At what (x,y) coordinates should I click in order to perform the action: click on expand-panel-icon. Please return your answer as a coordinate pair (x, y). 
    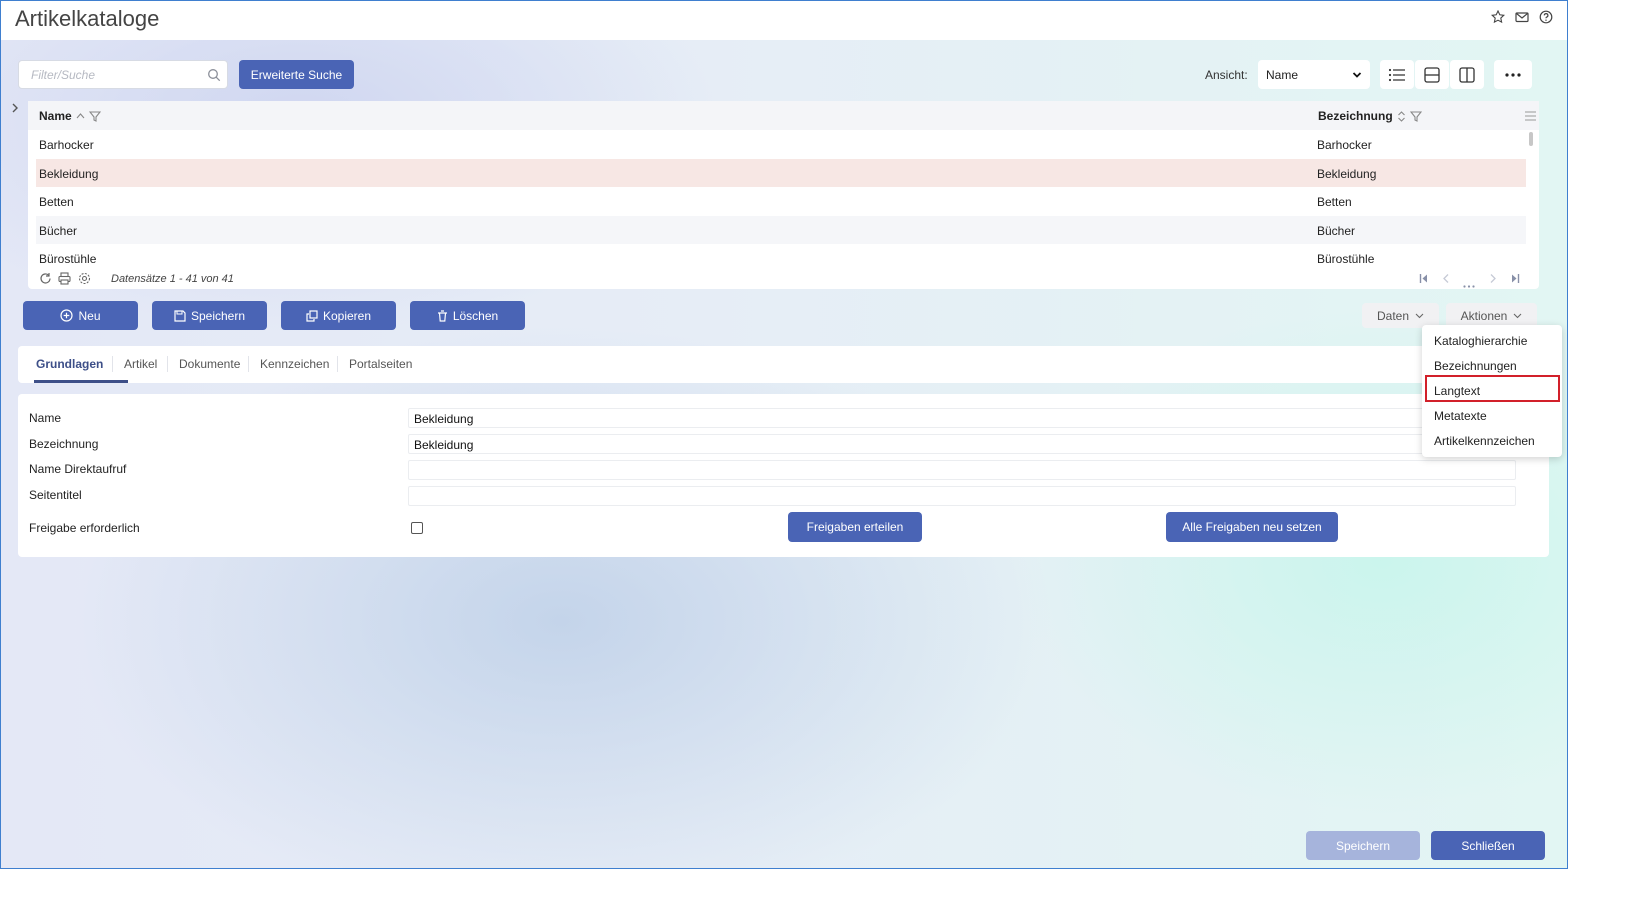
    Looking at the image, I should click on (15, 109).